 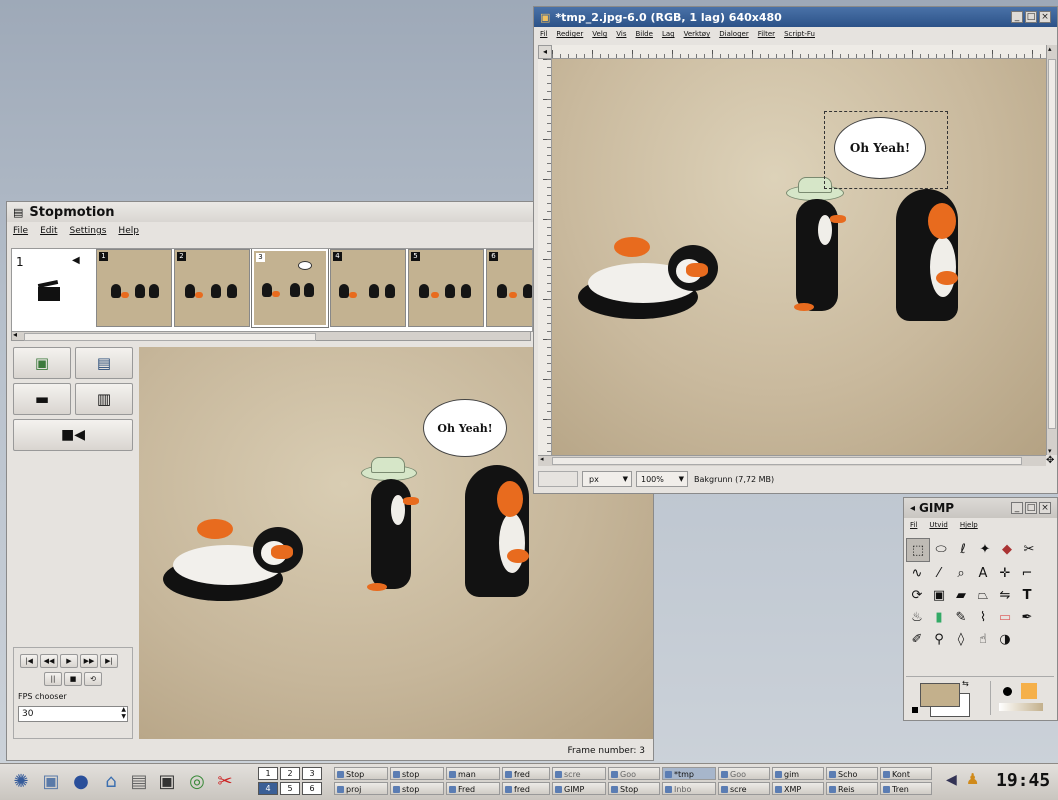 I want to click on heal-icon: ◊, so click(x=961, y=639).